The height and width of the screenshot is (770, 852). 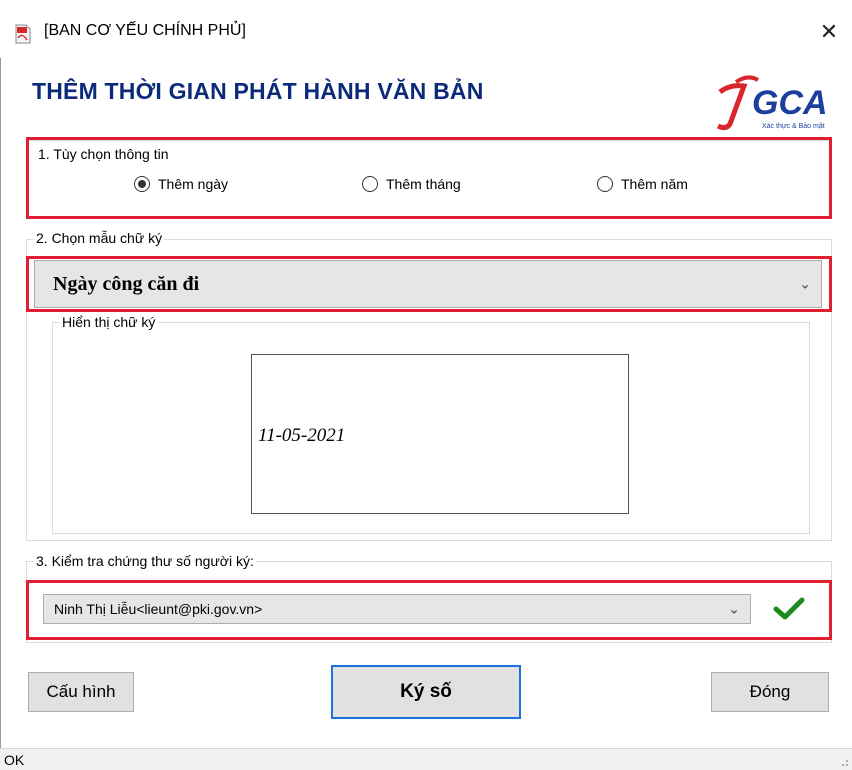 I want to click on resize-grip-icon, so click(x=844, y=762).